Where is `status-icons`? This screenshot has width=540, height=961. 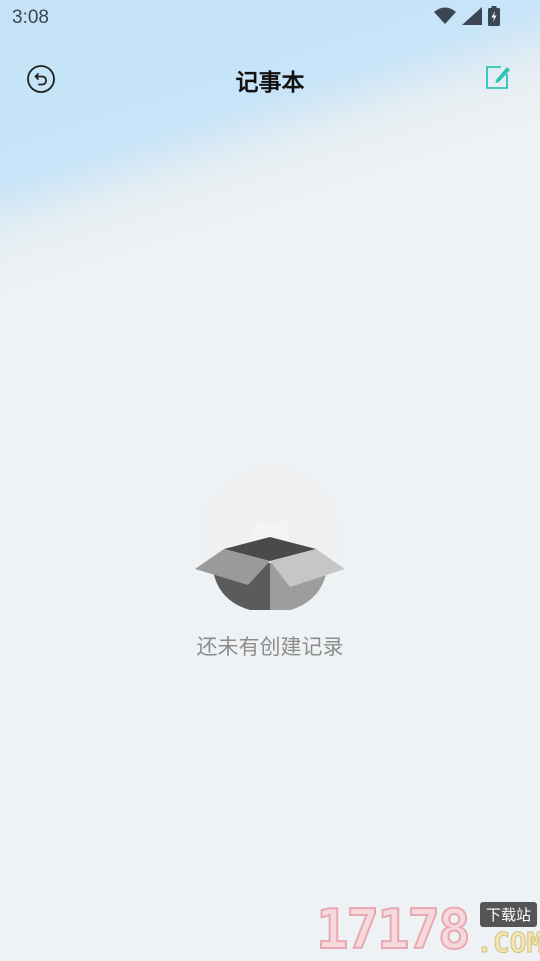 status-icons is located at coordinates (467, 16).